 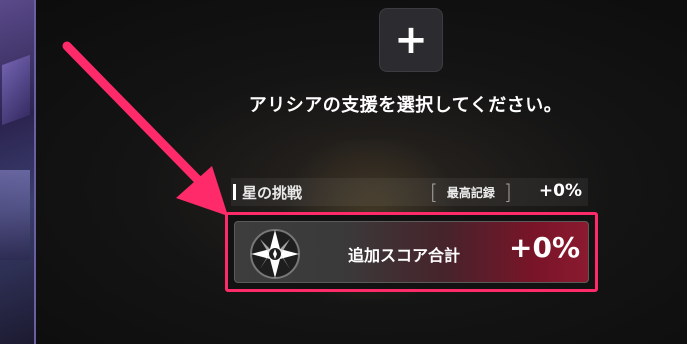 What do you see at coordinates (272, 192) in the screenshot?
I see `challenge-title: 星の挑戦` at bounding box center [272, 192].